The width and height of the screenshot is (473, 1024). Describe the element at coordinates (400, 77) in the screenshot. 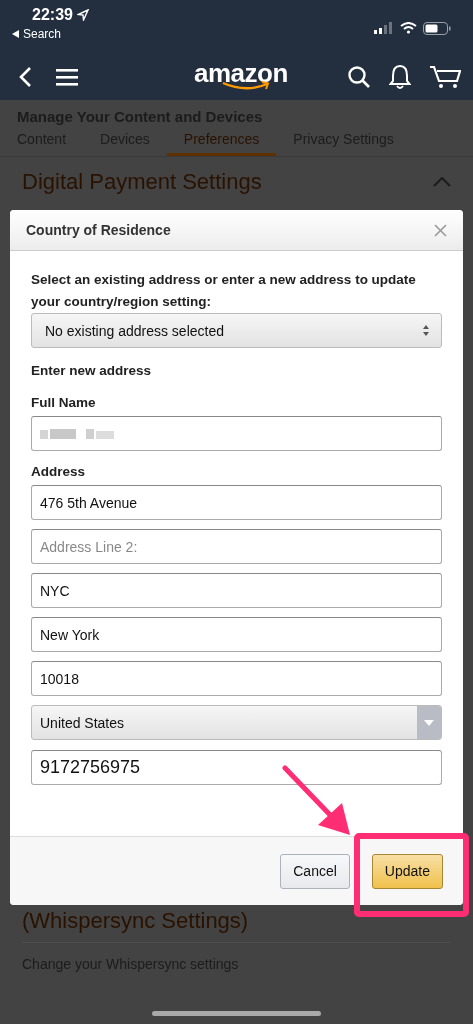

I see `notification-bell-icon` at that location.